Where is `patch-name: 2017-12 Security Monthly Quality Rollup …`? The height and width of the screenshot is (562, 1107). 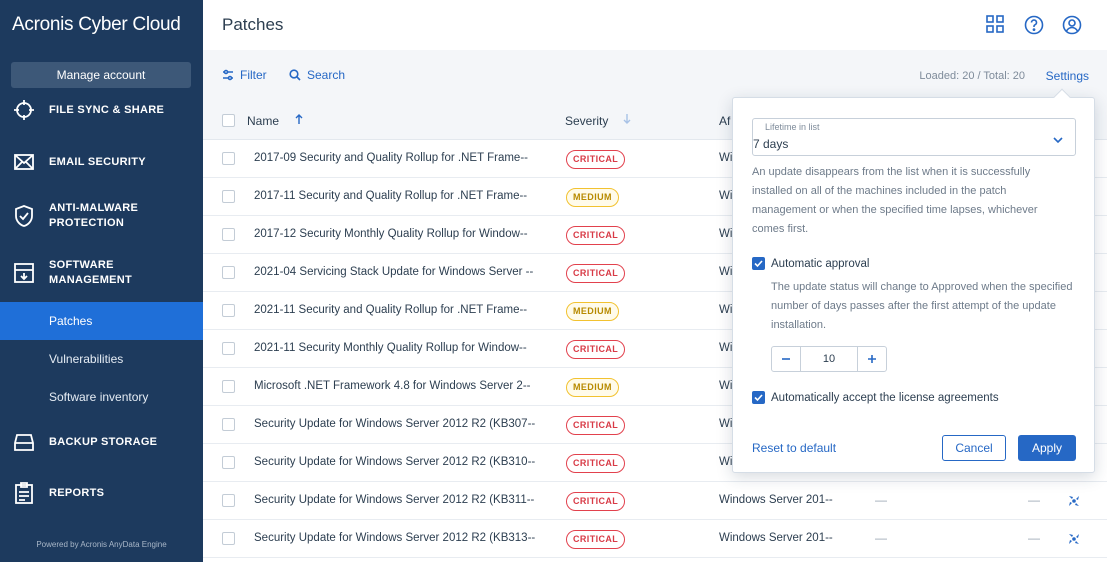
patch-name: 2017-12 Security Monthly Quality Rollup … is located at coordinates (391, 234).